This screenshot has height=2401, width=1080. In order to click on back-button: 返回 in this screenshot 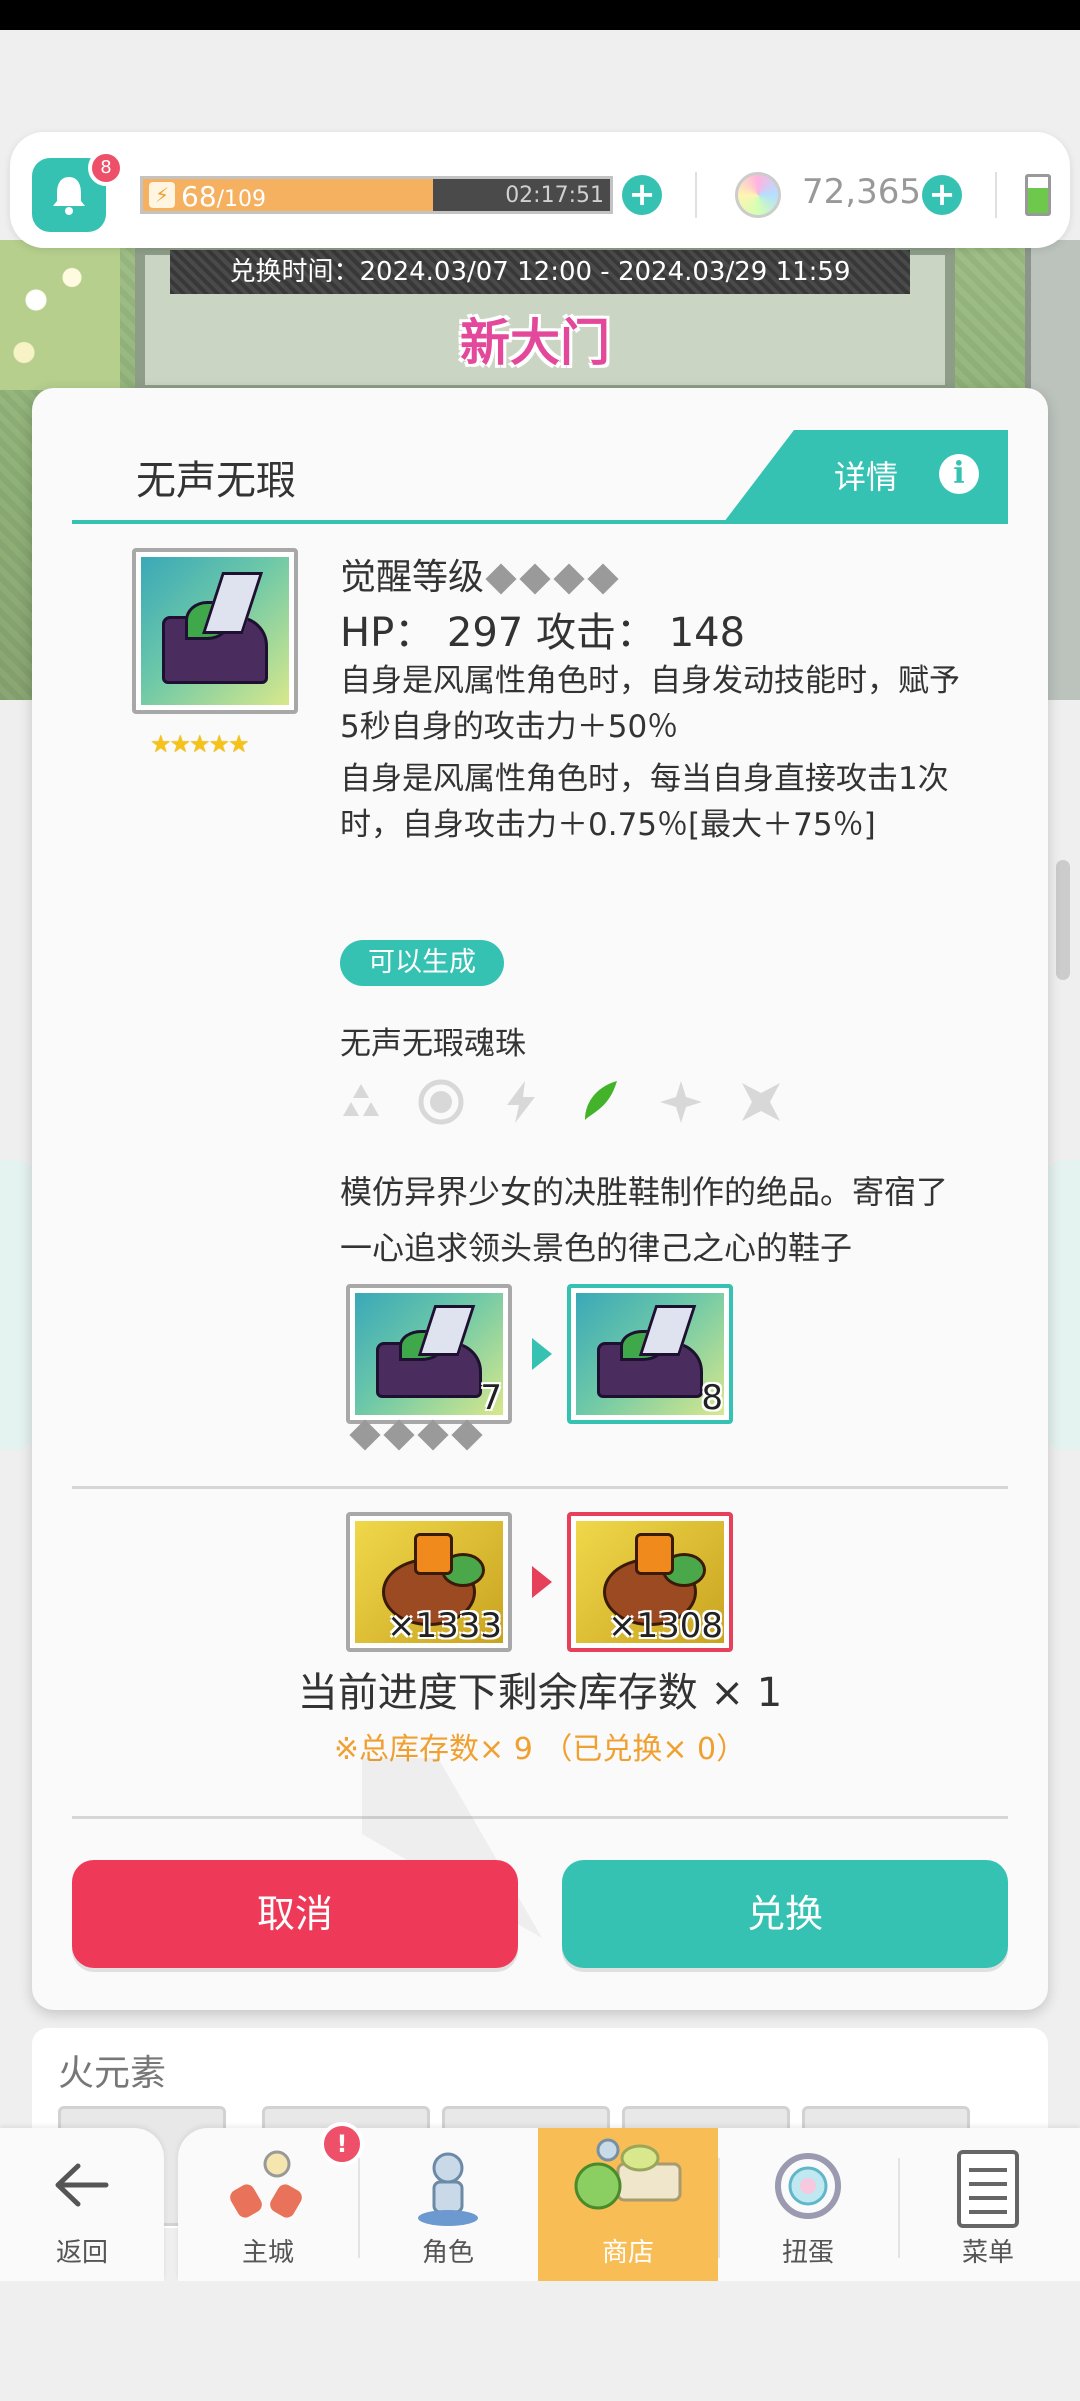, I will do `click(82, 2204)`.